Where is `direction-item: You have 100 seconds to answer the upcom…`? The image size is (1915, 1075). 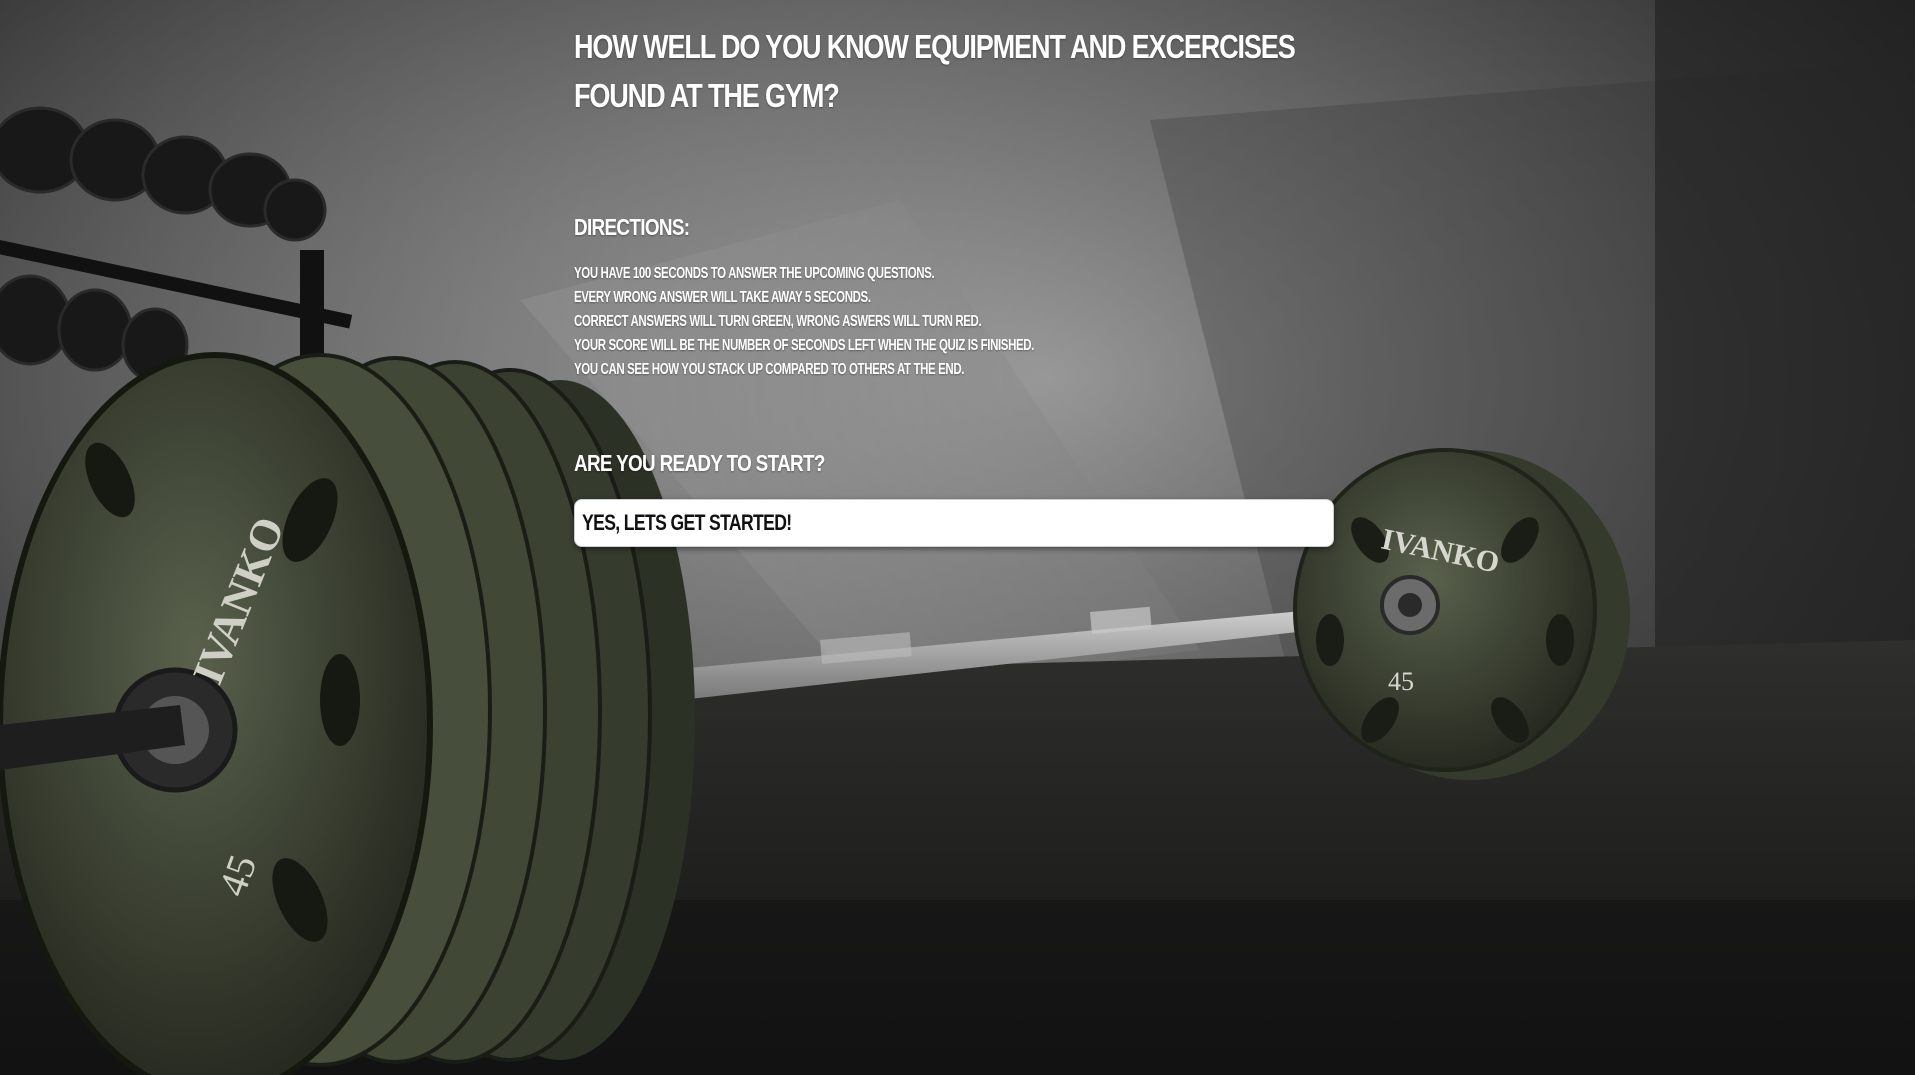 direction-item: You have 100 seconds to answer the upcom… is located at coordinates (754, 273).